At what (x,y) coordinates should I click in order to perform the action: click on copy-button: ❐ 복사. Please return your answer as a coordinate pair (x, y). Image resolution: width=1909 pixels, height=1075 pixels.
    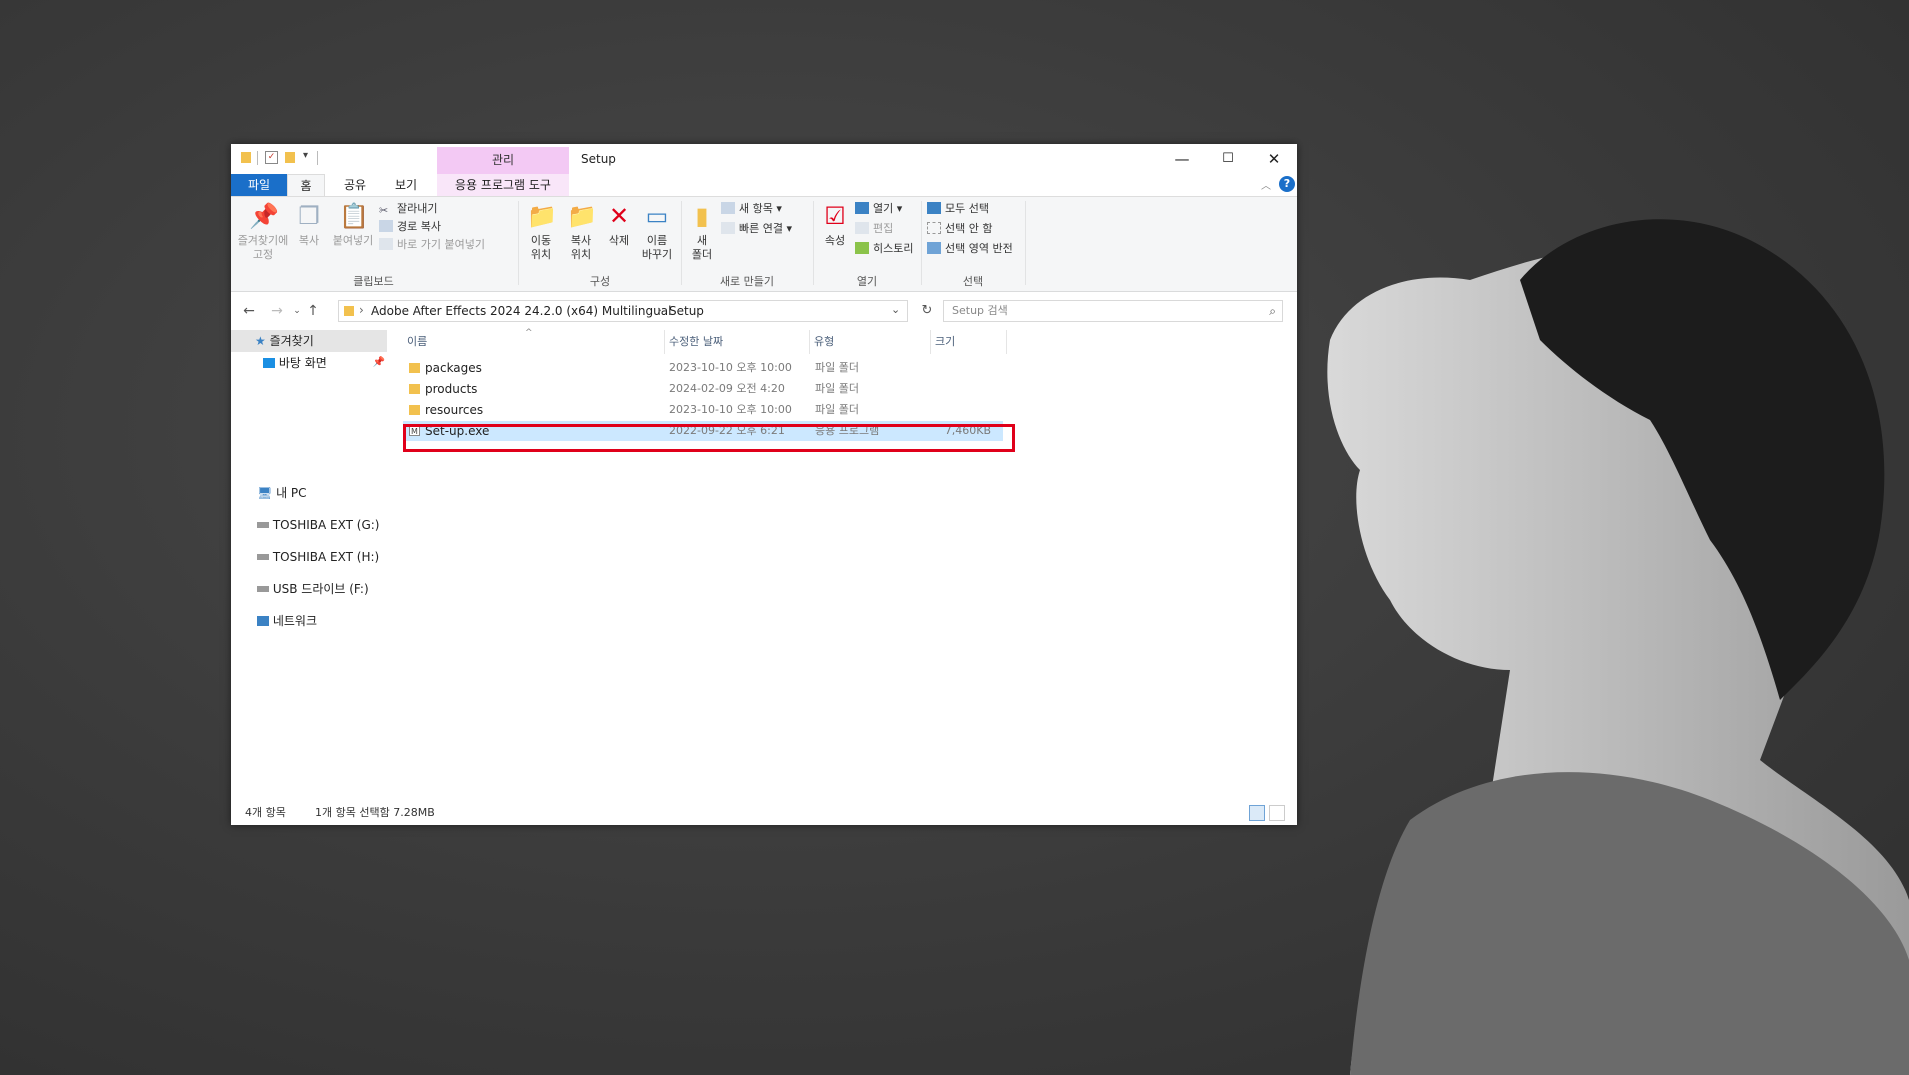
    Looking at the image, I should click on (309, 224).